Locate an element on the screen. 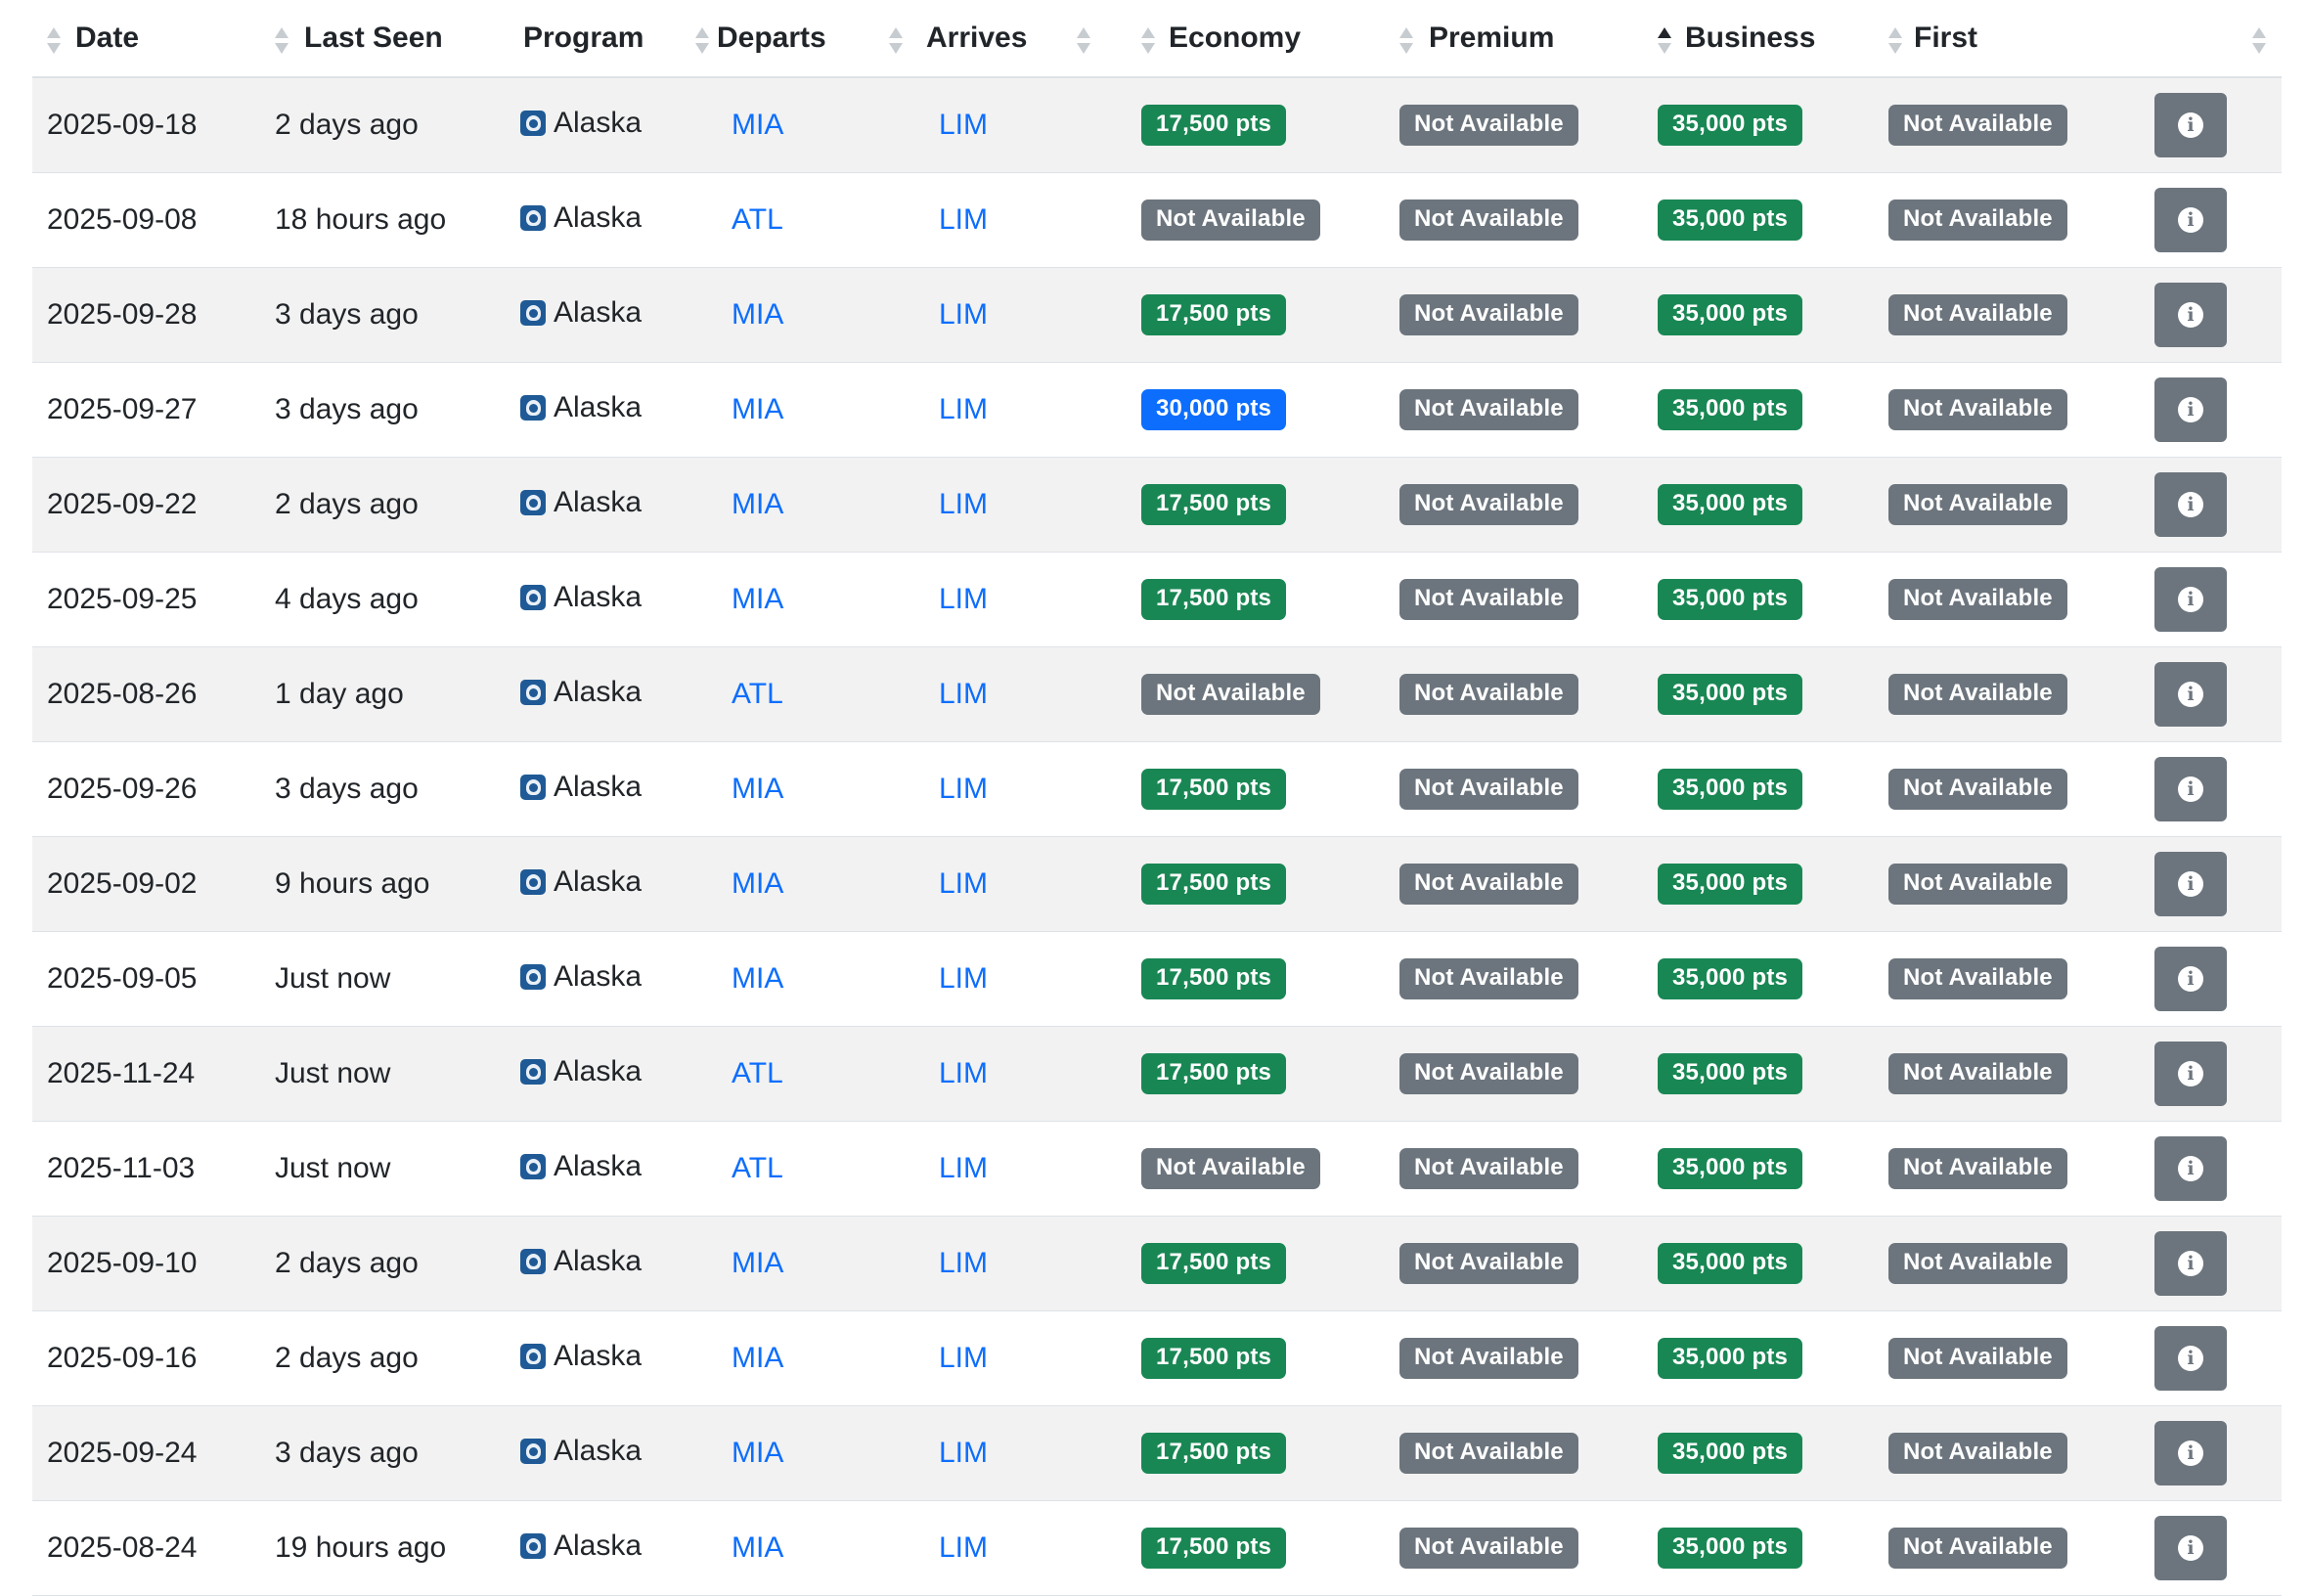 This screenshot has width=2308, height=1596. economy-badge: 30,000 pts is located at coordinates (1214, 409).